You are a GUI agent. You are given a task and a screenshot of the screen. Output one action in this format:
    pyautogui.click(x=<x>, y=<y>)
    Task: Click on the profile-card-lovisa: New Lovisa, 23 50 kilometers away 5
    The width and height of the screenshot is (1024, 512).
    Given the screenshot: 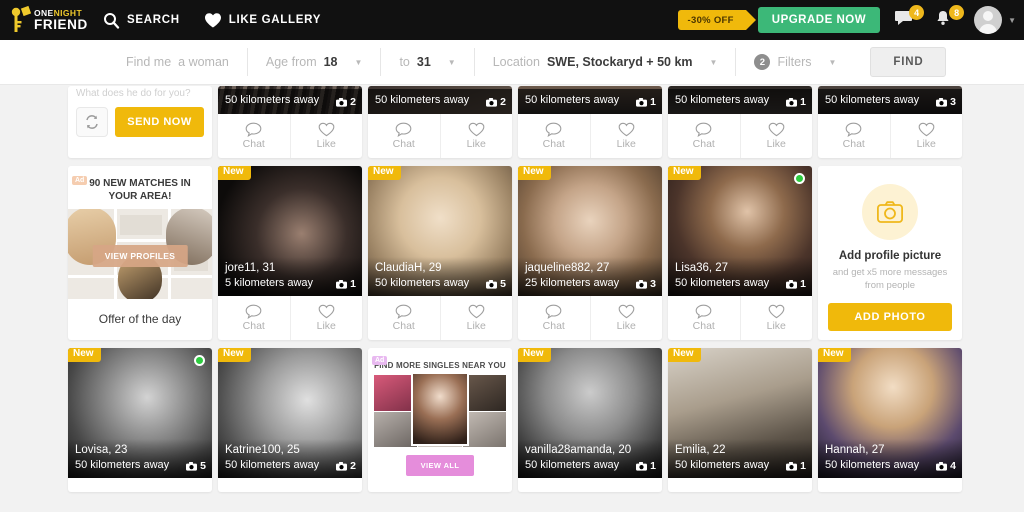 What is the action you would take?
    pyautogui.click(x=140, y=420)
    